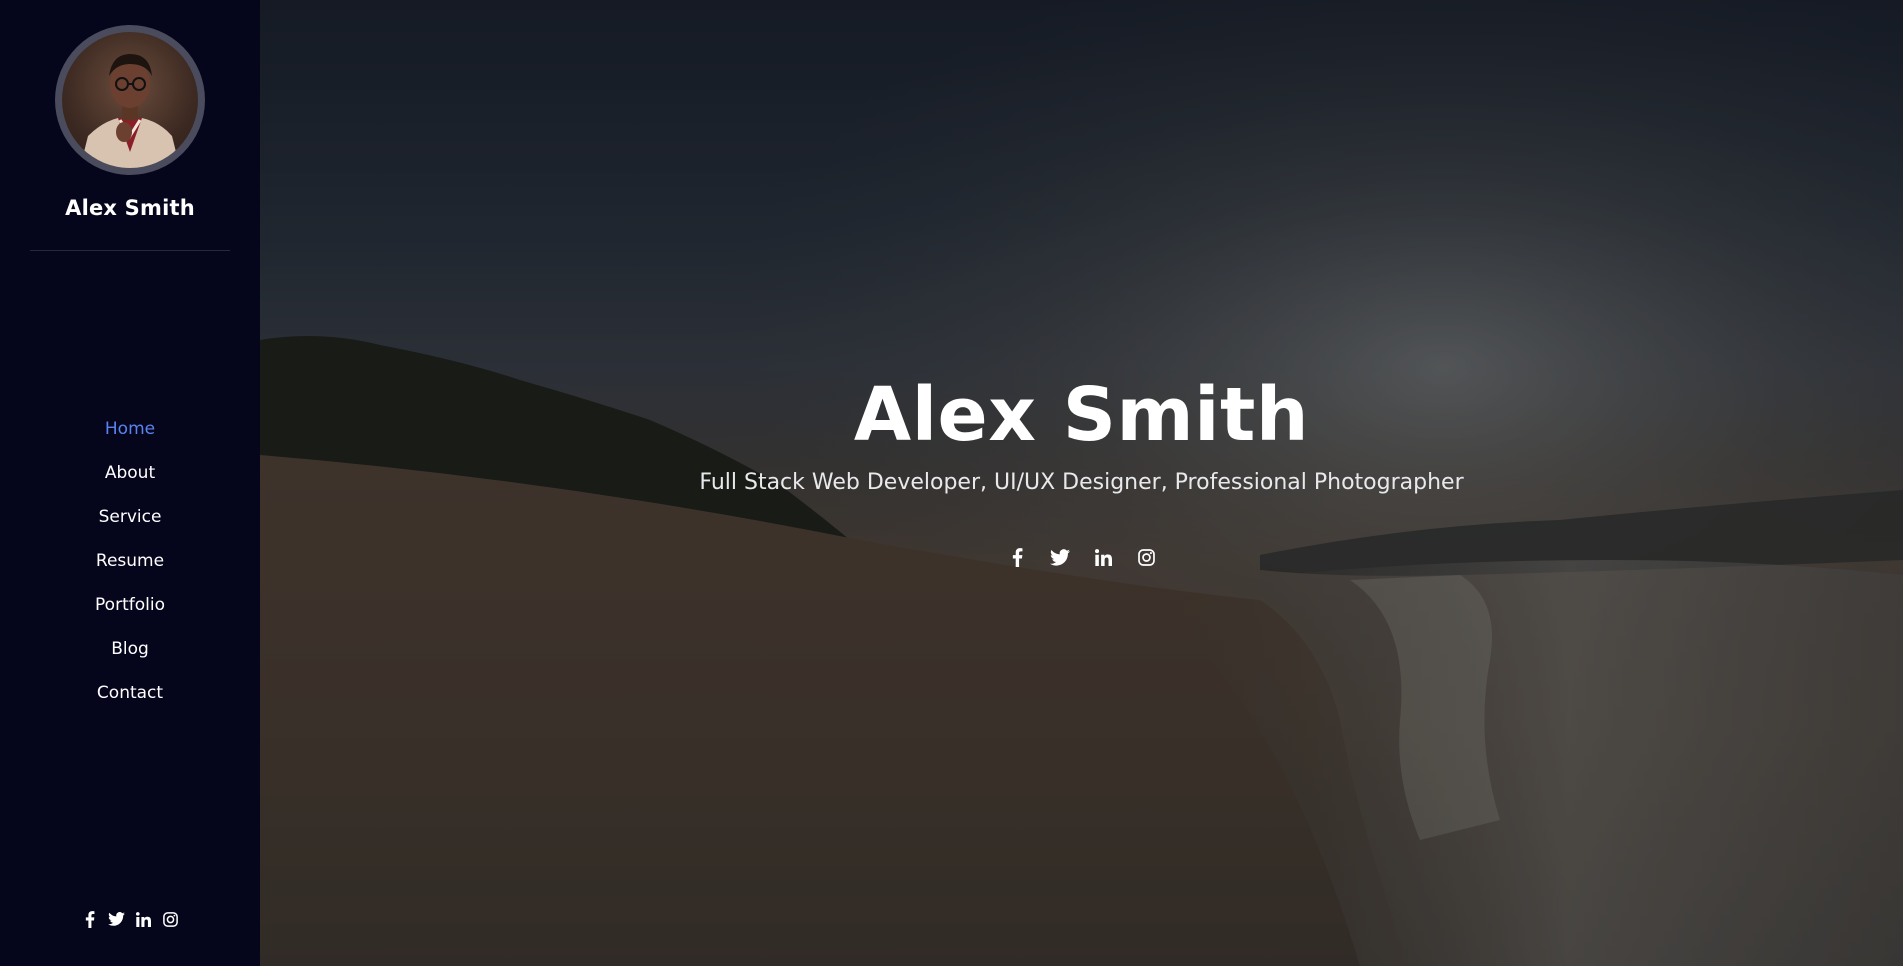  I want to click on nav-item-blog: Blog, so click(130, 654).